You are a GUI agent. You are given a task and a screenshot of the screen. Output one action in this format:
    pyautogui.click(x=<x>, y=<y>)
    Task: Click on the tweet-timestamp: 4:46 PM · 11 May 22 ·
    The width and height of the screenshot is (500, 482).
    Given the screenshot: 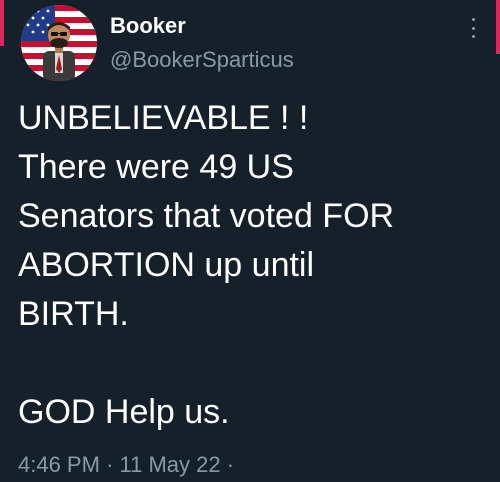 What is the action you would take?
    pyautogui.click(x=126, y=465)
    